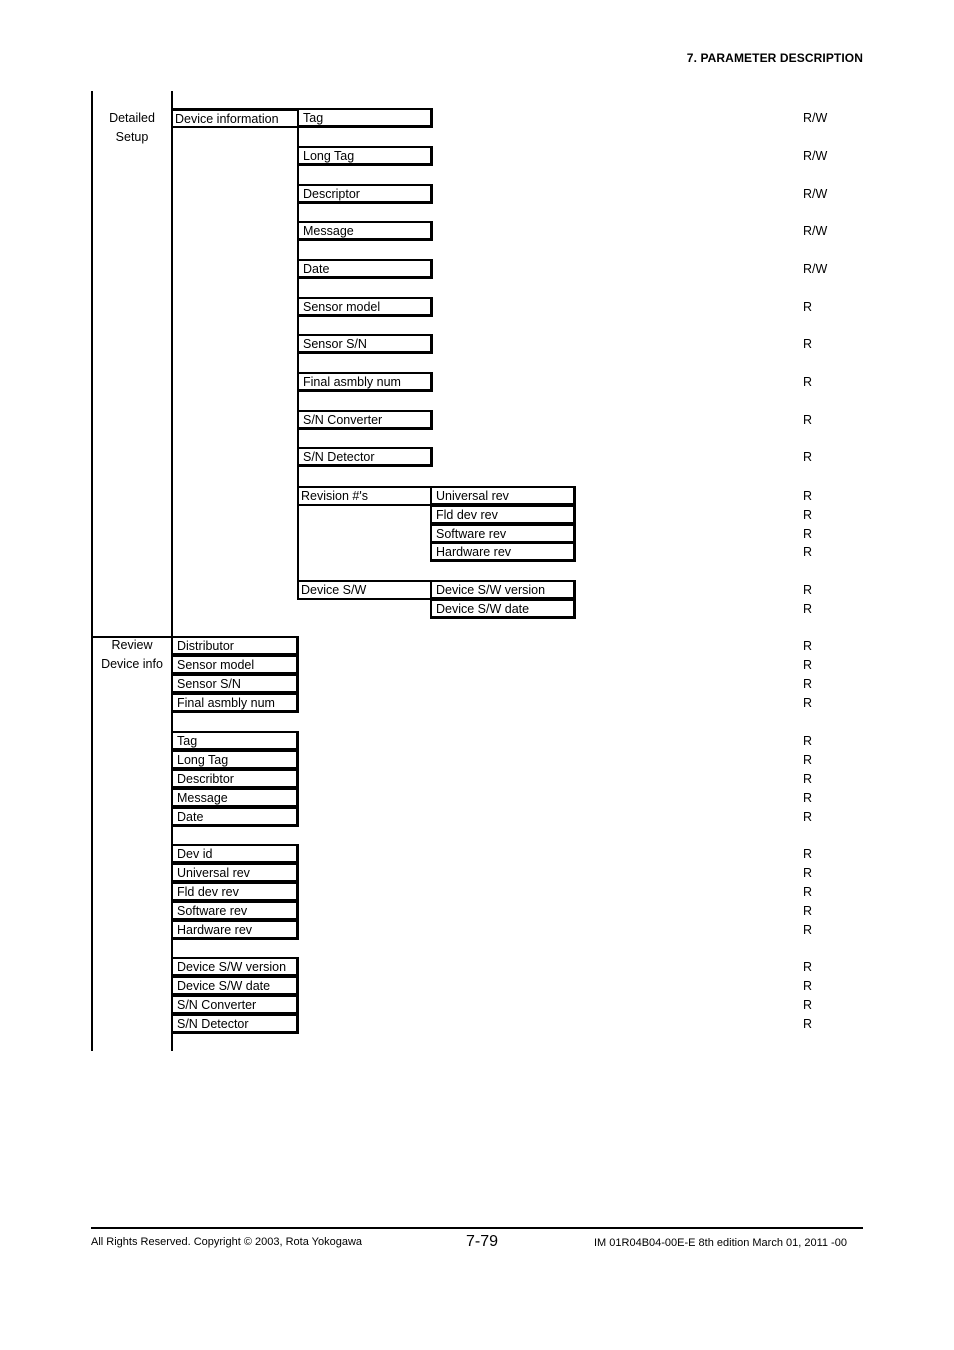 The image size is (954, 1350). Describe the element at coordinates (329, 156) in the screenshot. I see `detailed-setup-item-label: Long Tag` at that location.